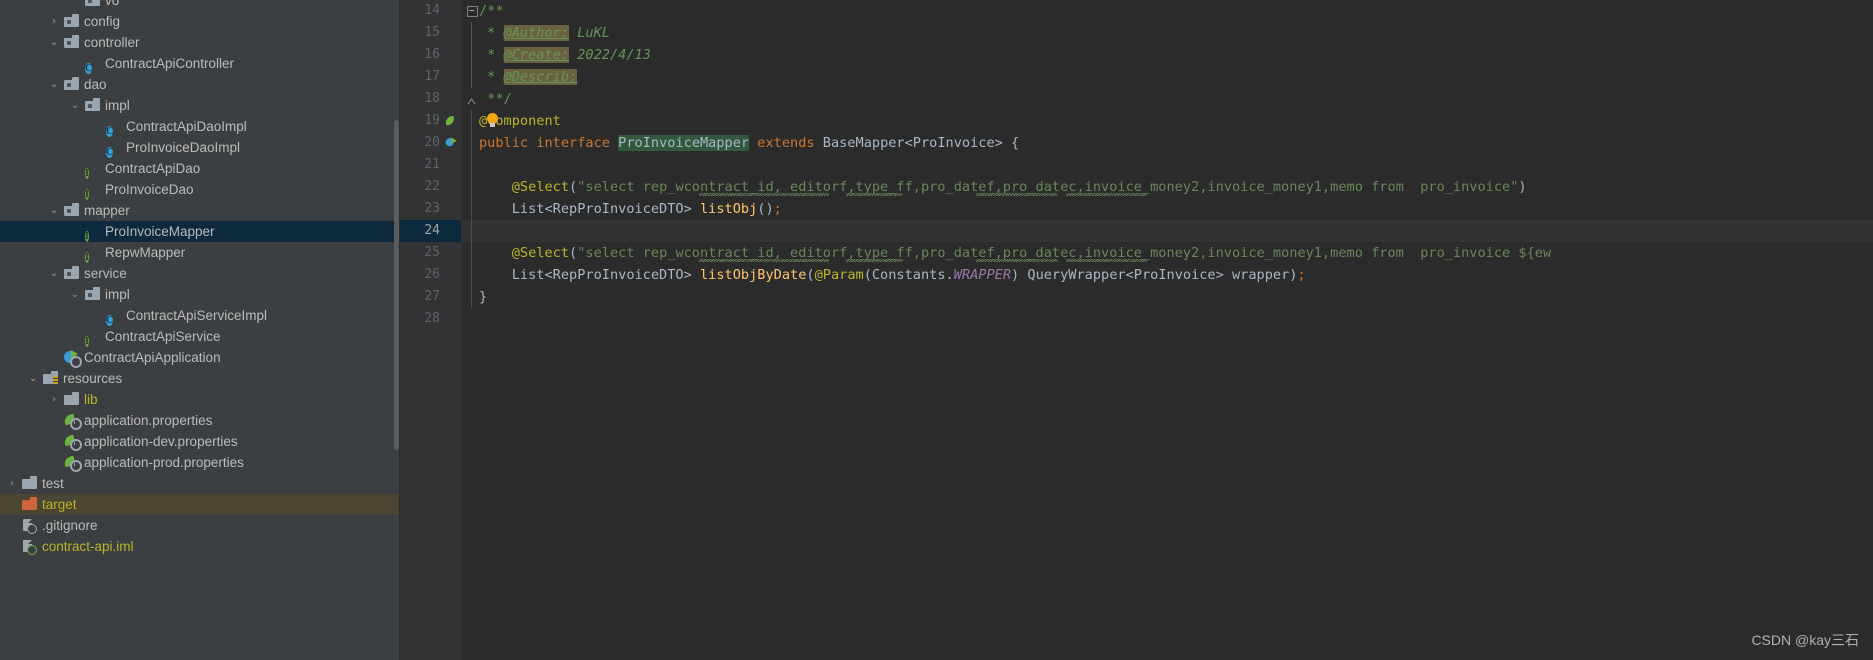  What do you see at coordinates (786, 143) in the screenshot?
I see `code-token: extends` at bounding box center [786, 143].